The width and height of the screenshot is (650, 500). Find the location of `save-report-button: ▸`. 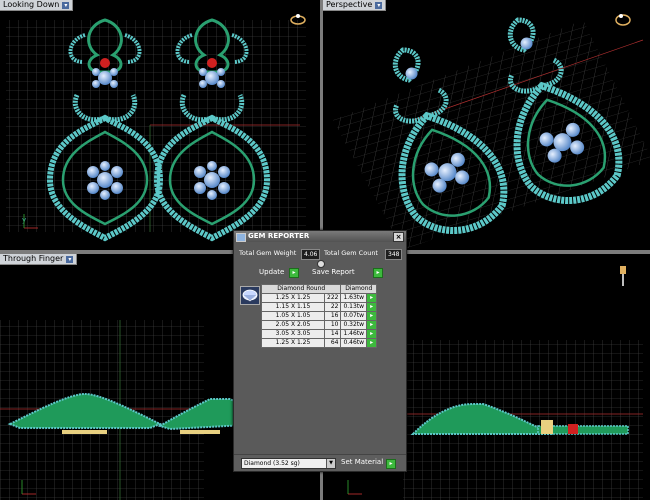

save-report-button: ▸ is located at coordinates (378, 273).